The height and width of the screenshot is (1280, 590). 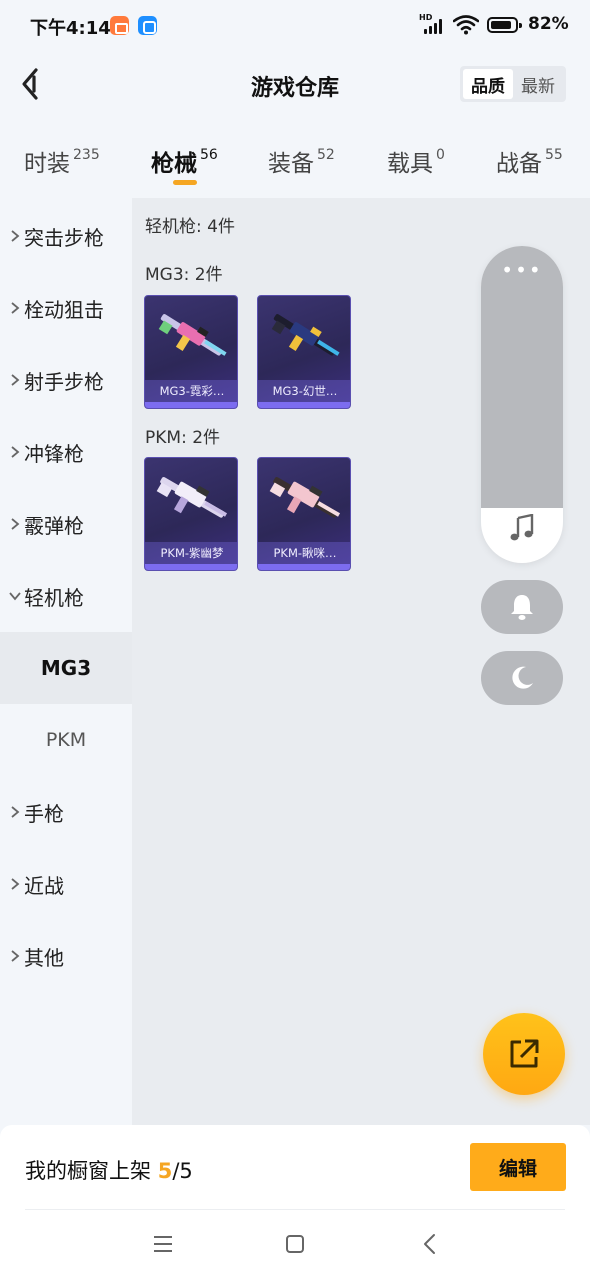 What do you see at coordinates (295, 1202) in the screenshot?
I see `showcase-bar: 我的橱窗上架 5/5 编辑` at bounding box center [295, 1202].